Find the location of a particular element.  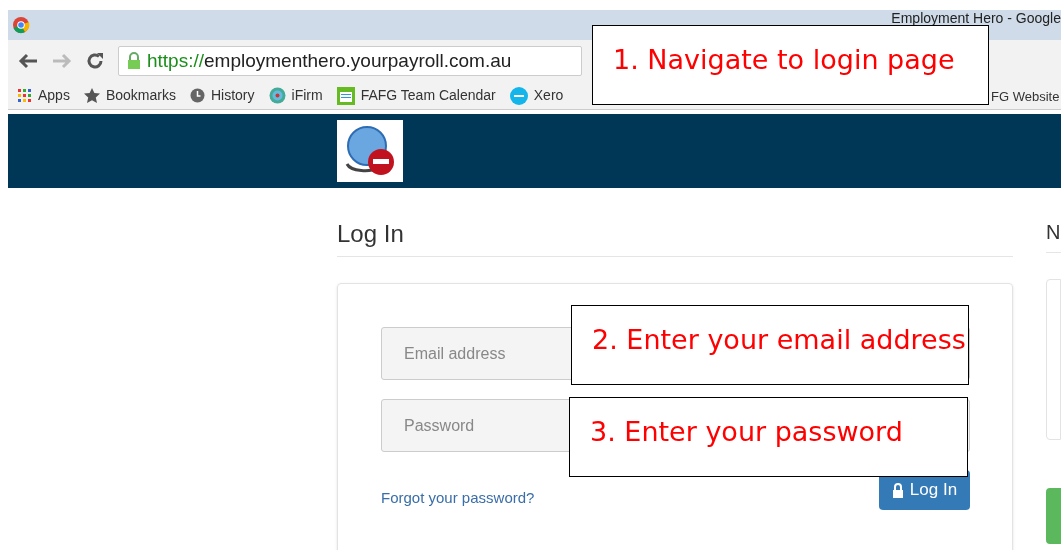

browser-logo-icon is located at coordinates (21, 25).